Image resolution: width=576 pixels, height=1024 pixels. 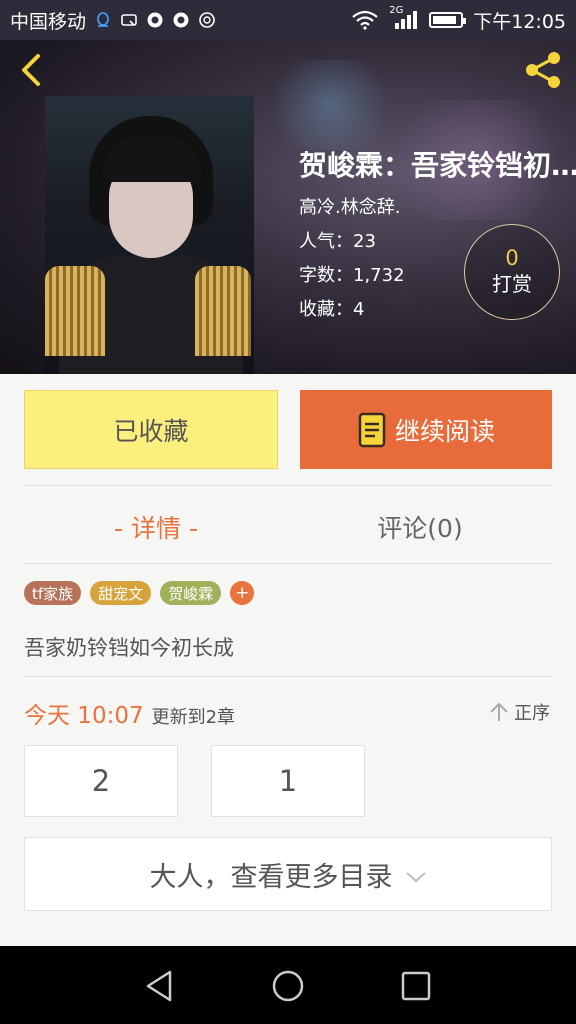 I want to click on sort-order-button: 正序, so click(x=519, y=712).